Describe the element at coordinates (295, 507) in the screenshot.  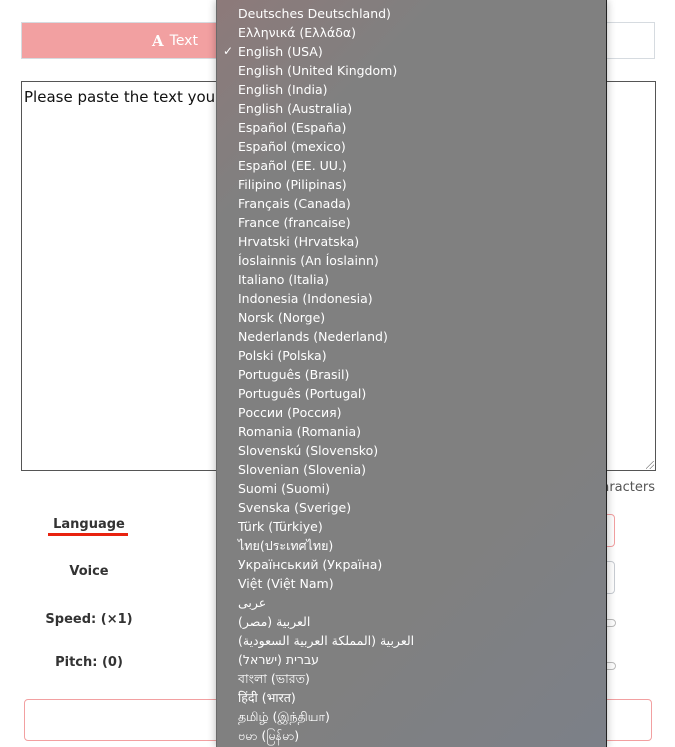
I see `language-option-label: Svenska (Sverige)` at that location.